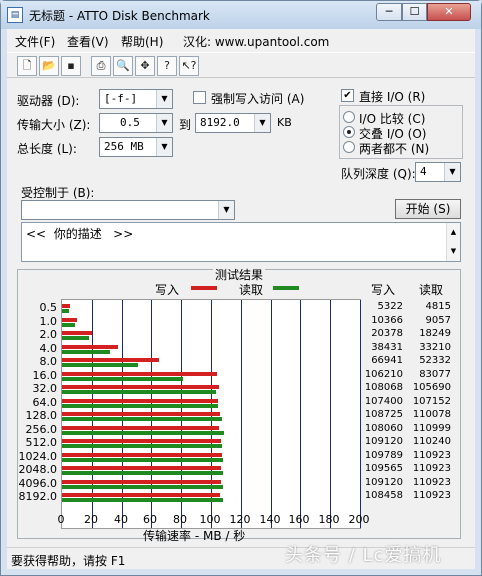 Image resolution: width=482 pixels, height=576 pixels. Describe the element at coordinates (435, 374) in the screenshot. I see `read-value: 83077` at that location.